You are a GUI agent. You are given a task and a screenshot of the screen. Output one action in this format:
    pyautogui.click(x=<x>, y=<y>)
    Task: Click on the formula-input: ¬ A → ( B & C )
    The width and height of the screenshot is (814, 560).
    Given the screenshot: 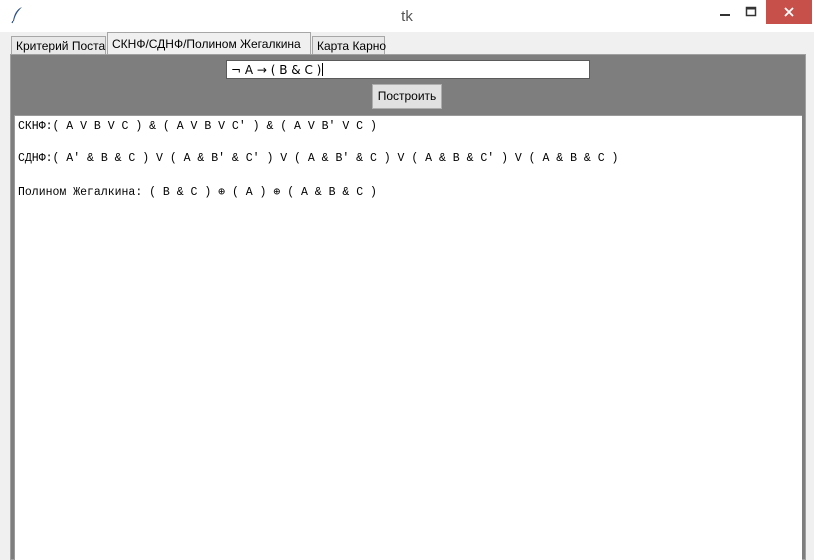 What is the action you would take?
    pyautogui.click(x=408, y=69)
    